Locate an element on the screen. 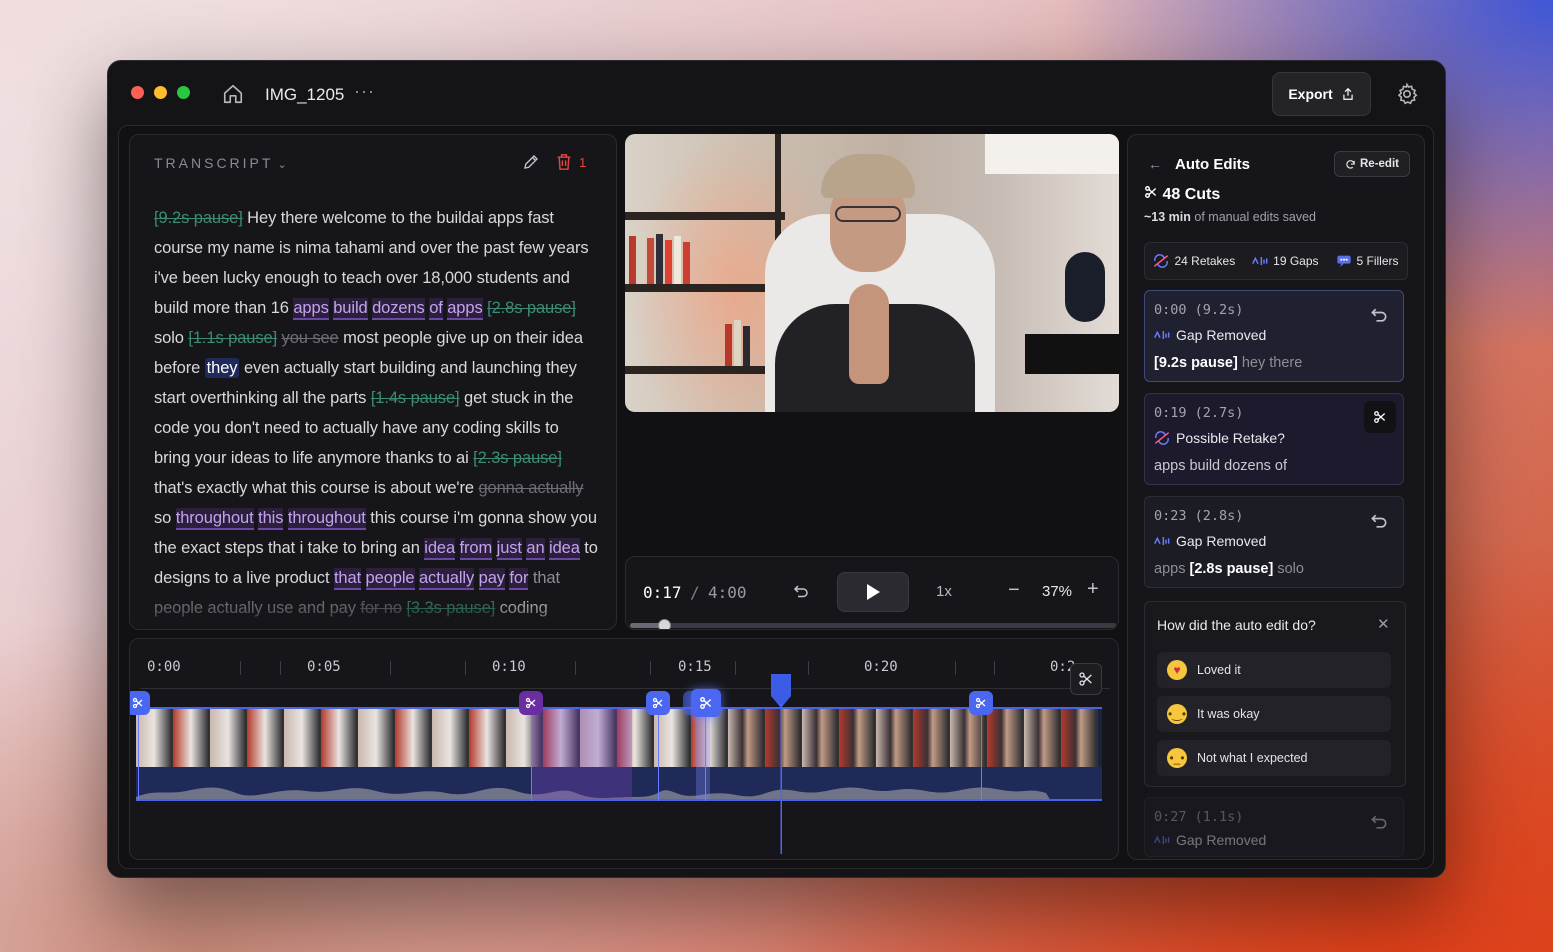 This screenshot has width=1553, height=952. feedback-option-okay: •‿• It was okay is located at coordinates (1274, 714).